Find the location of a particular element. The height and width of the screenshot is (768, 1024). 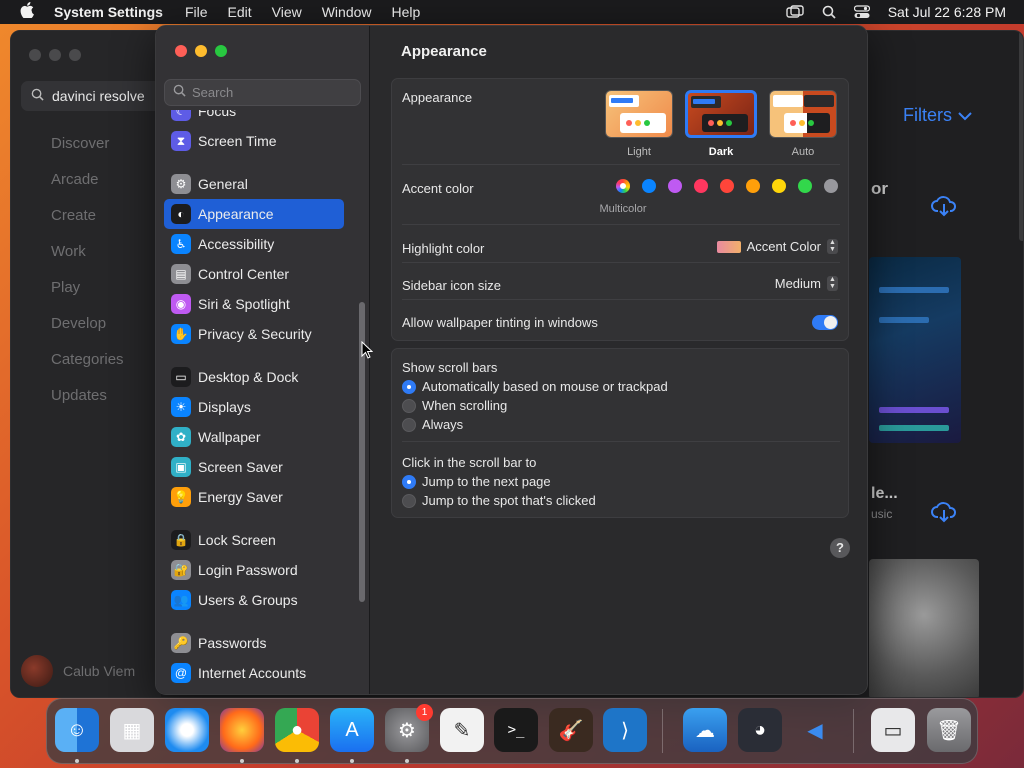

chrome-window-icon: ▭ is located at coordinates (893, 730).